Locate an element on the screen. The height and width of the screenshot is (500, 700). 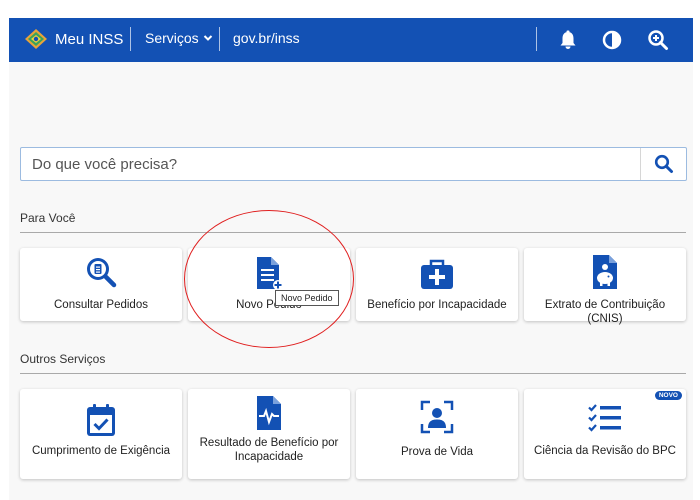
card-resultado-beneficio: Resultado de Benefício por Incapacidade is located at coordinates (269, 434).